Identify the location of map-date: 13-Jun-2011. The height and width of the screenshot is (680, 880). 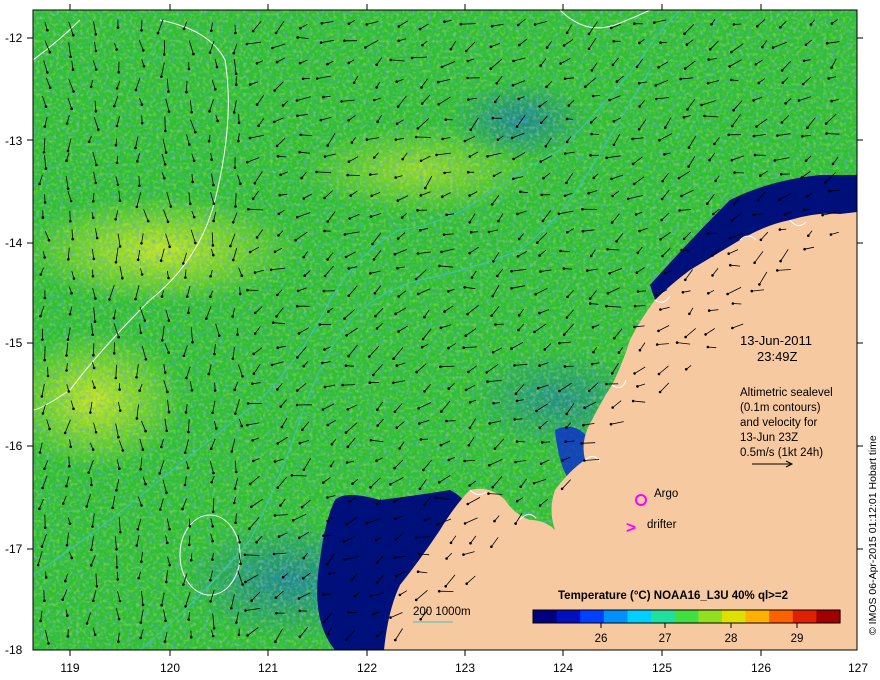
(776, 340).